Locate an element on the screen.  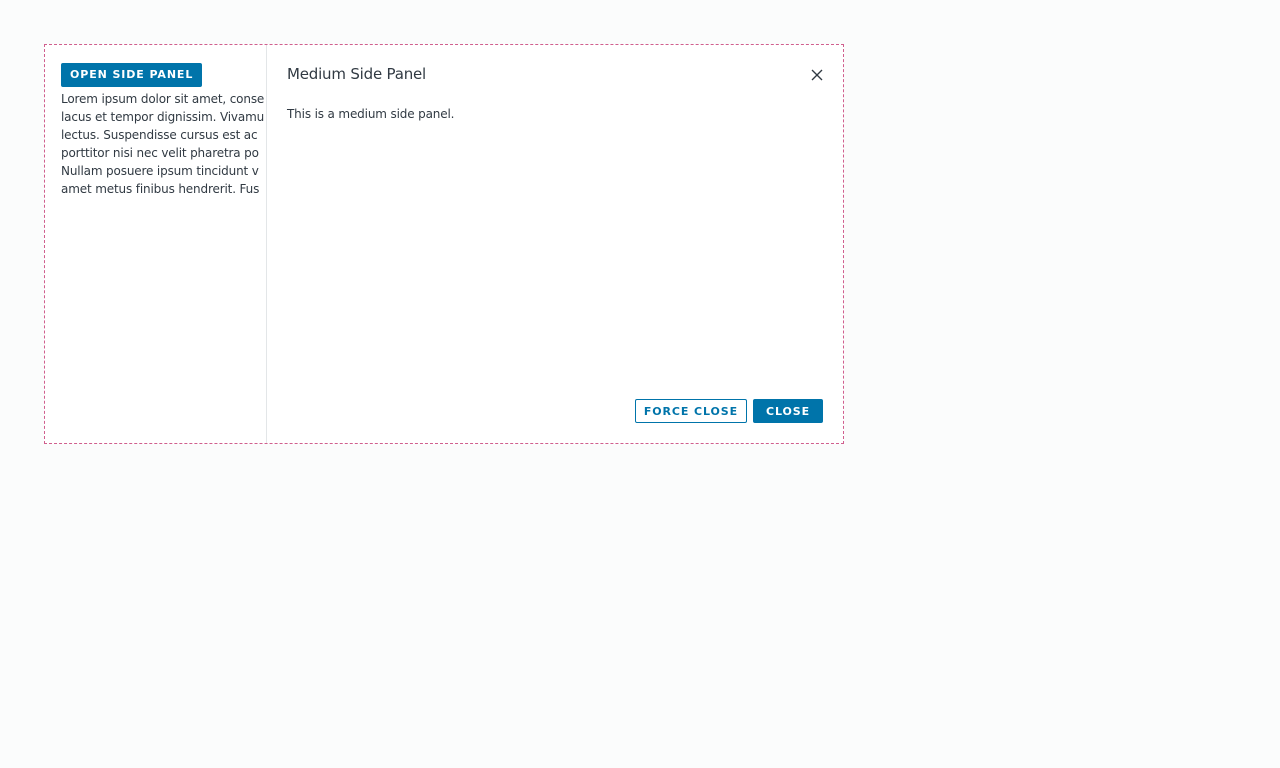
close-icon-svg is located at coordinates (817, 75).